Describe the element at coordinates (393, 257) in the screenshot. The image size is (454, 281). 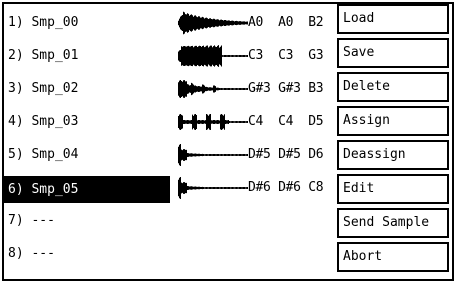
I see `abort-button: Abort` at that location.